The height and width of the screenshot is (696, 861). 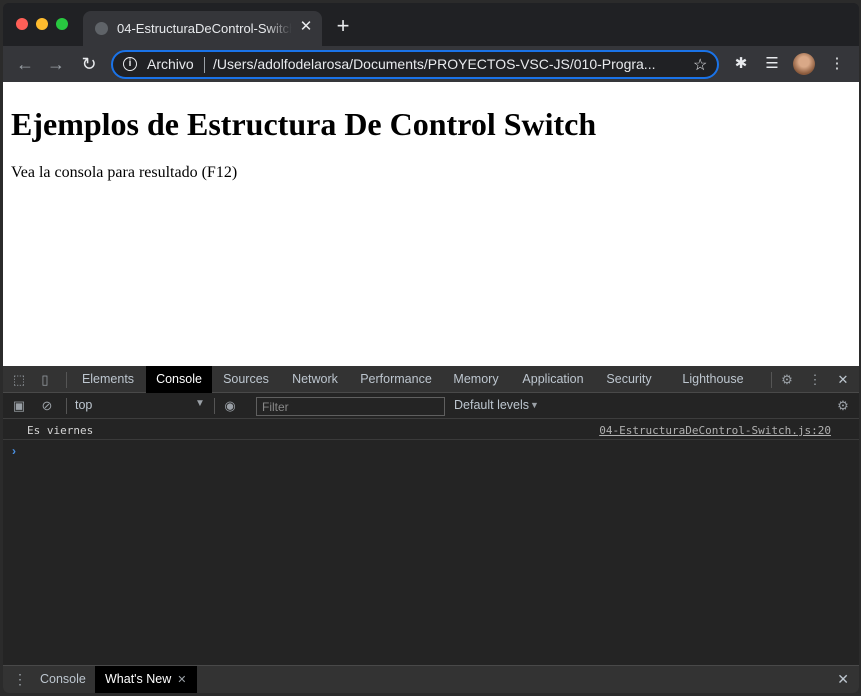 What do you see at coordinates (204, 65) in the screenshot?
I see `omnibox-divider` at bounding box center [204, 65].